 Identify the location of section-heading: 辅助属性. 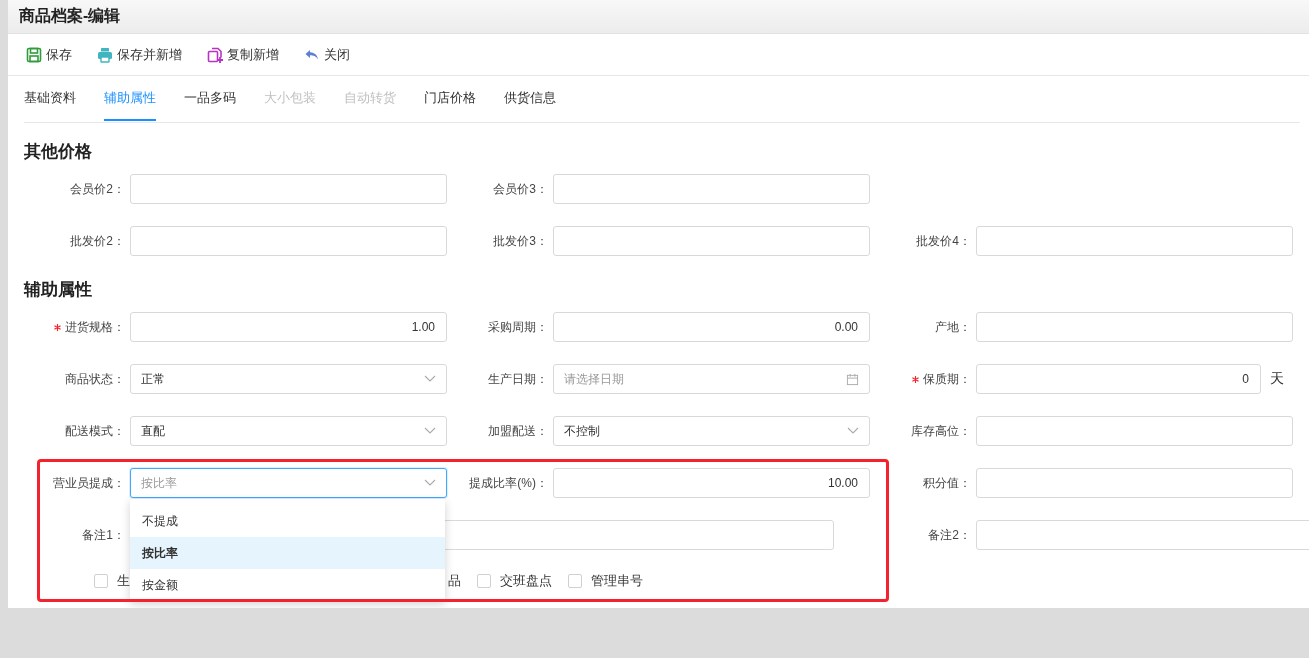
(58, 290).